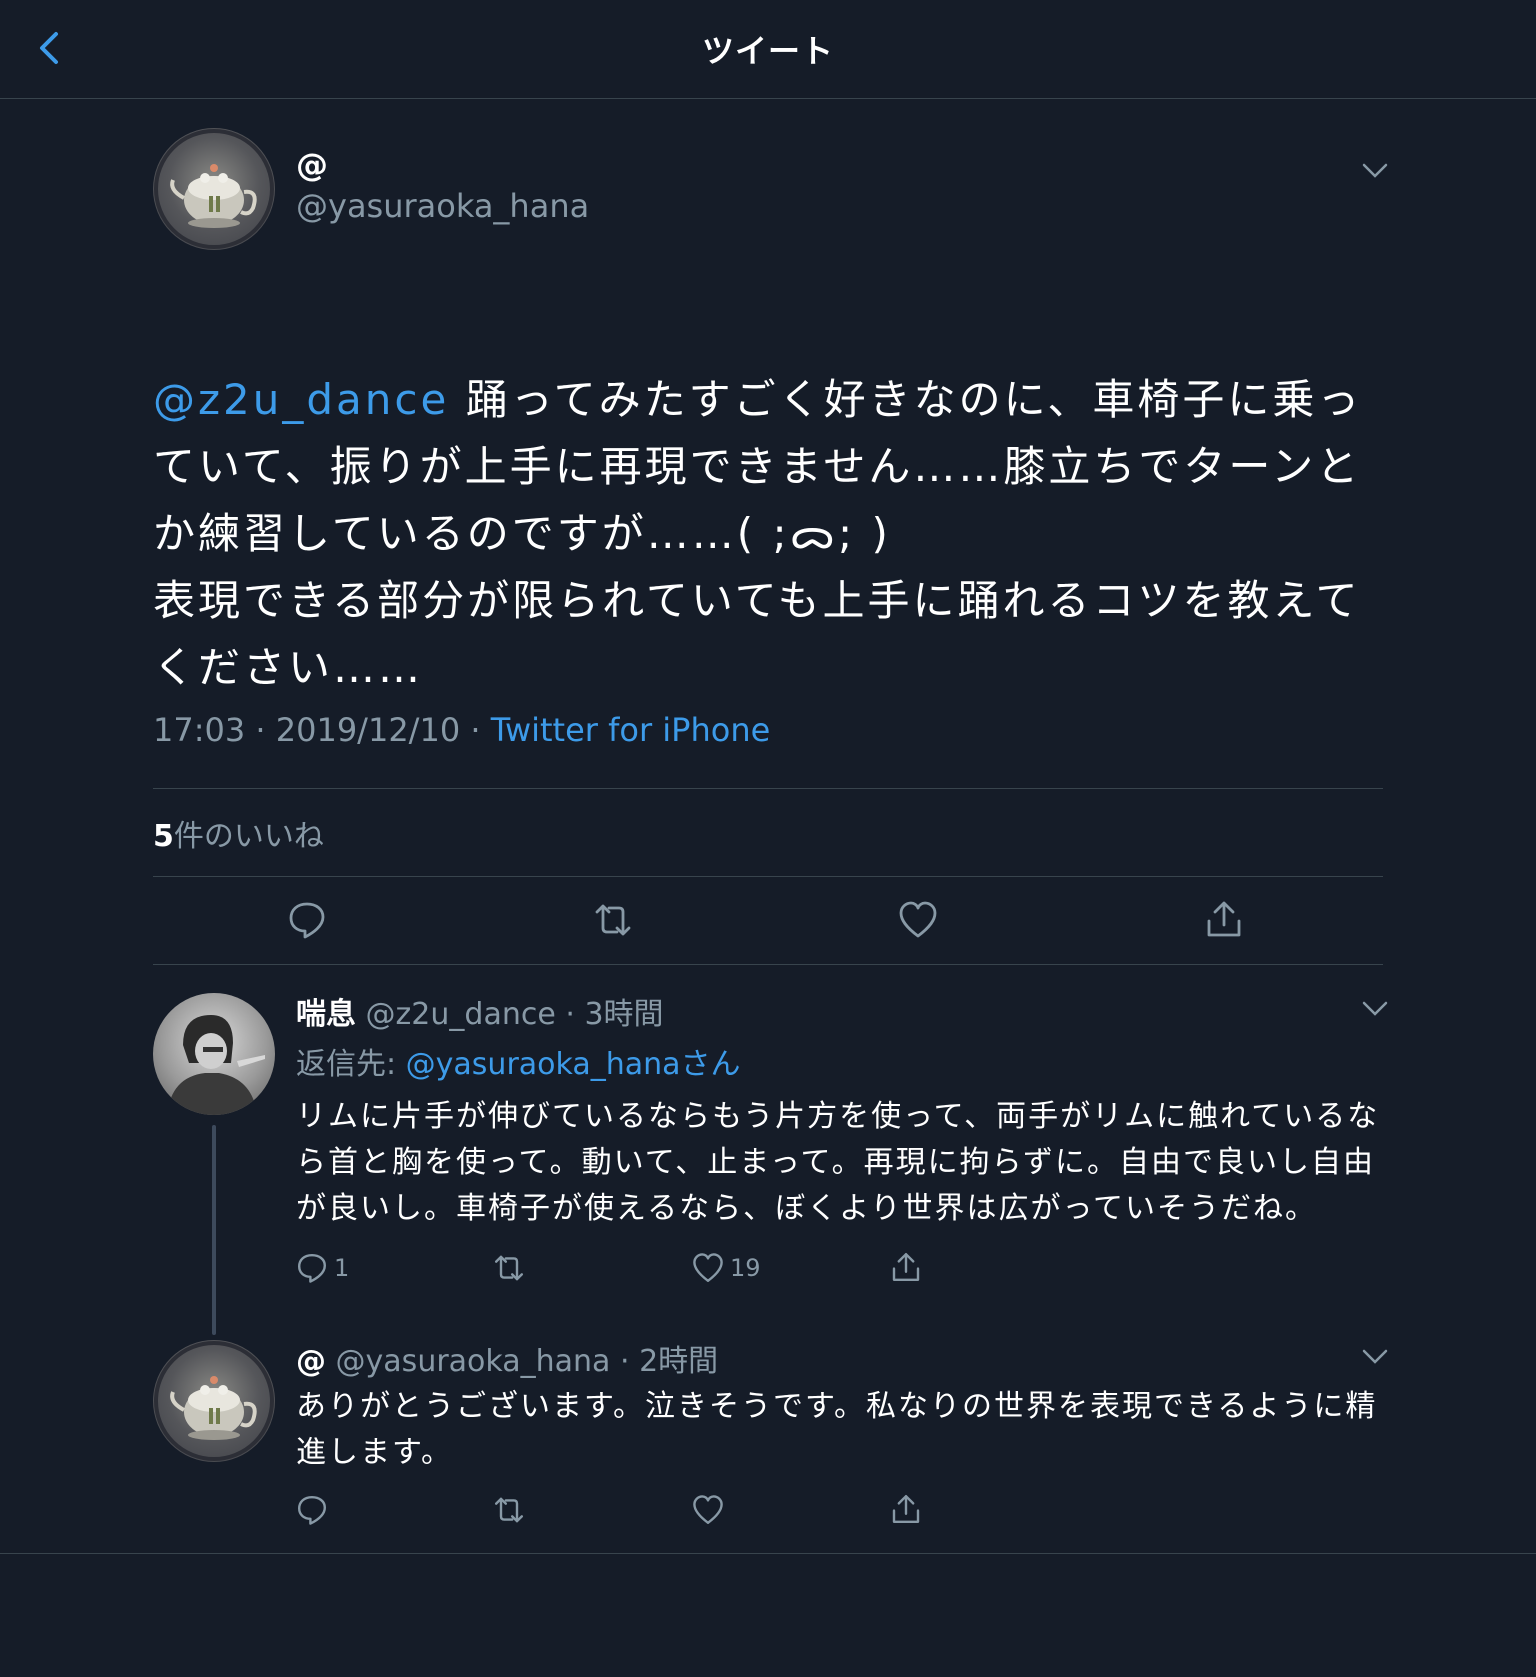 The width and height of the screenshot is (1536, 1677). I want to click on reply-text: ありがとうございます。泣きそうです。私なりの世界を表現できるように精進します。, so click(837, 1429).